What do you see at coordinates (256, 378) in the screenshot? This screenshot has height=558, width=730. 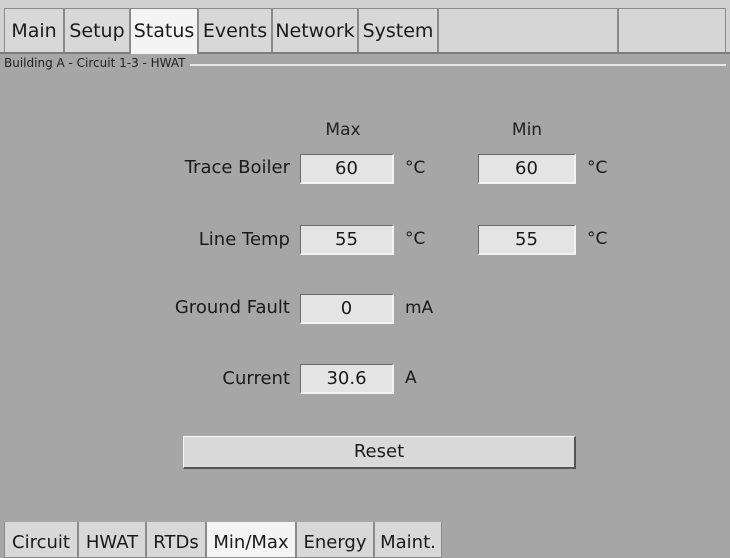 I see `current-label: Current` at bounding box center [256, 378].